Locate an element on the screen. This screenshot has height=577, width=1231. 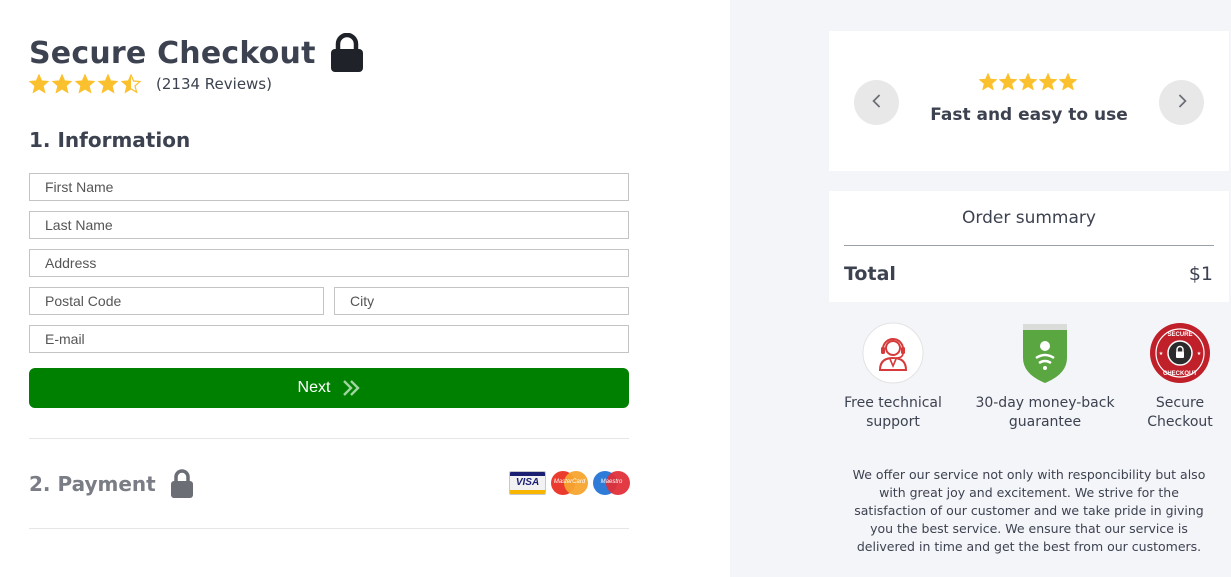
badge-bottom-text: CHECKOUT is located at coordinates (1180, 374).